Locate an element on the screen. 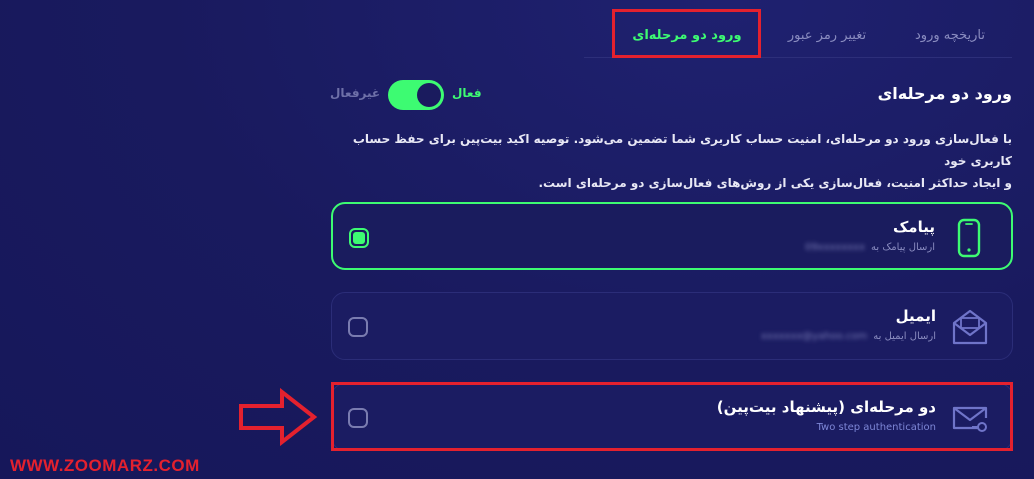  method-card-sms: پیامک ارسال پیامک به 09xxxxxxxx is located at coordinates (672, 236).